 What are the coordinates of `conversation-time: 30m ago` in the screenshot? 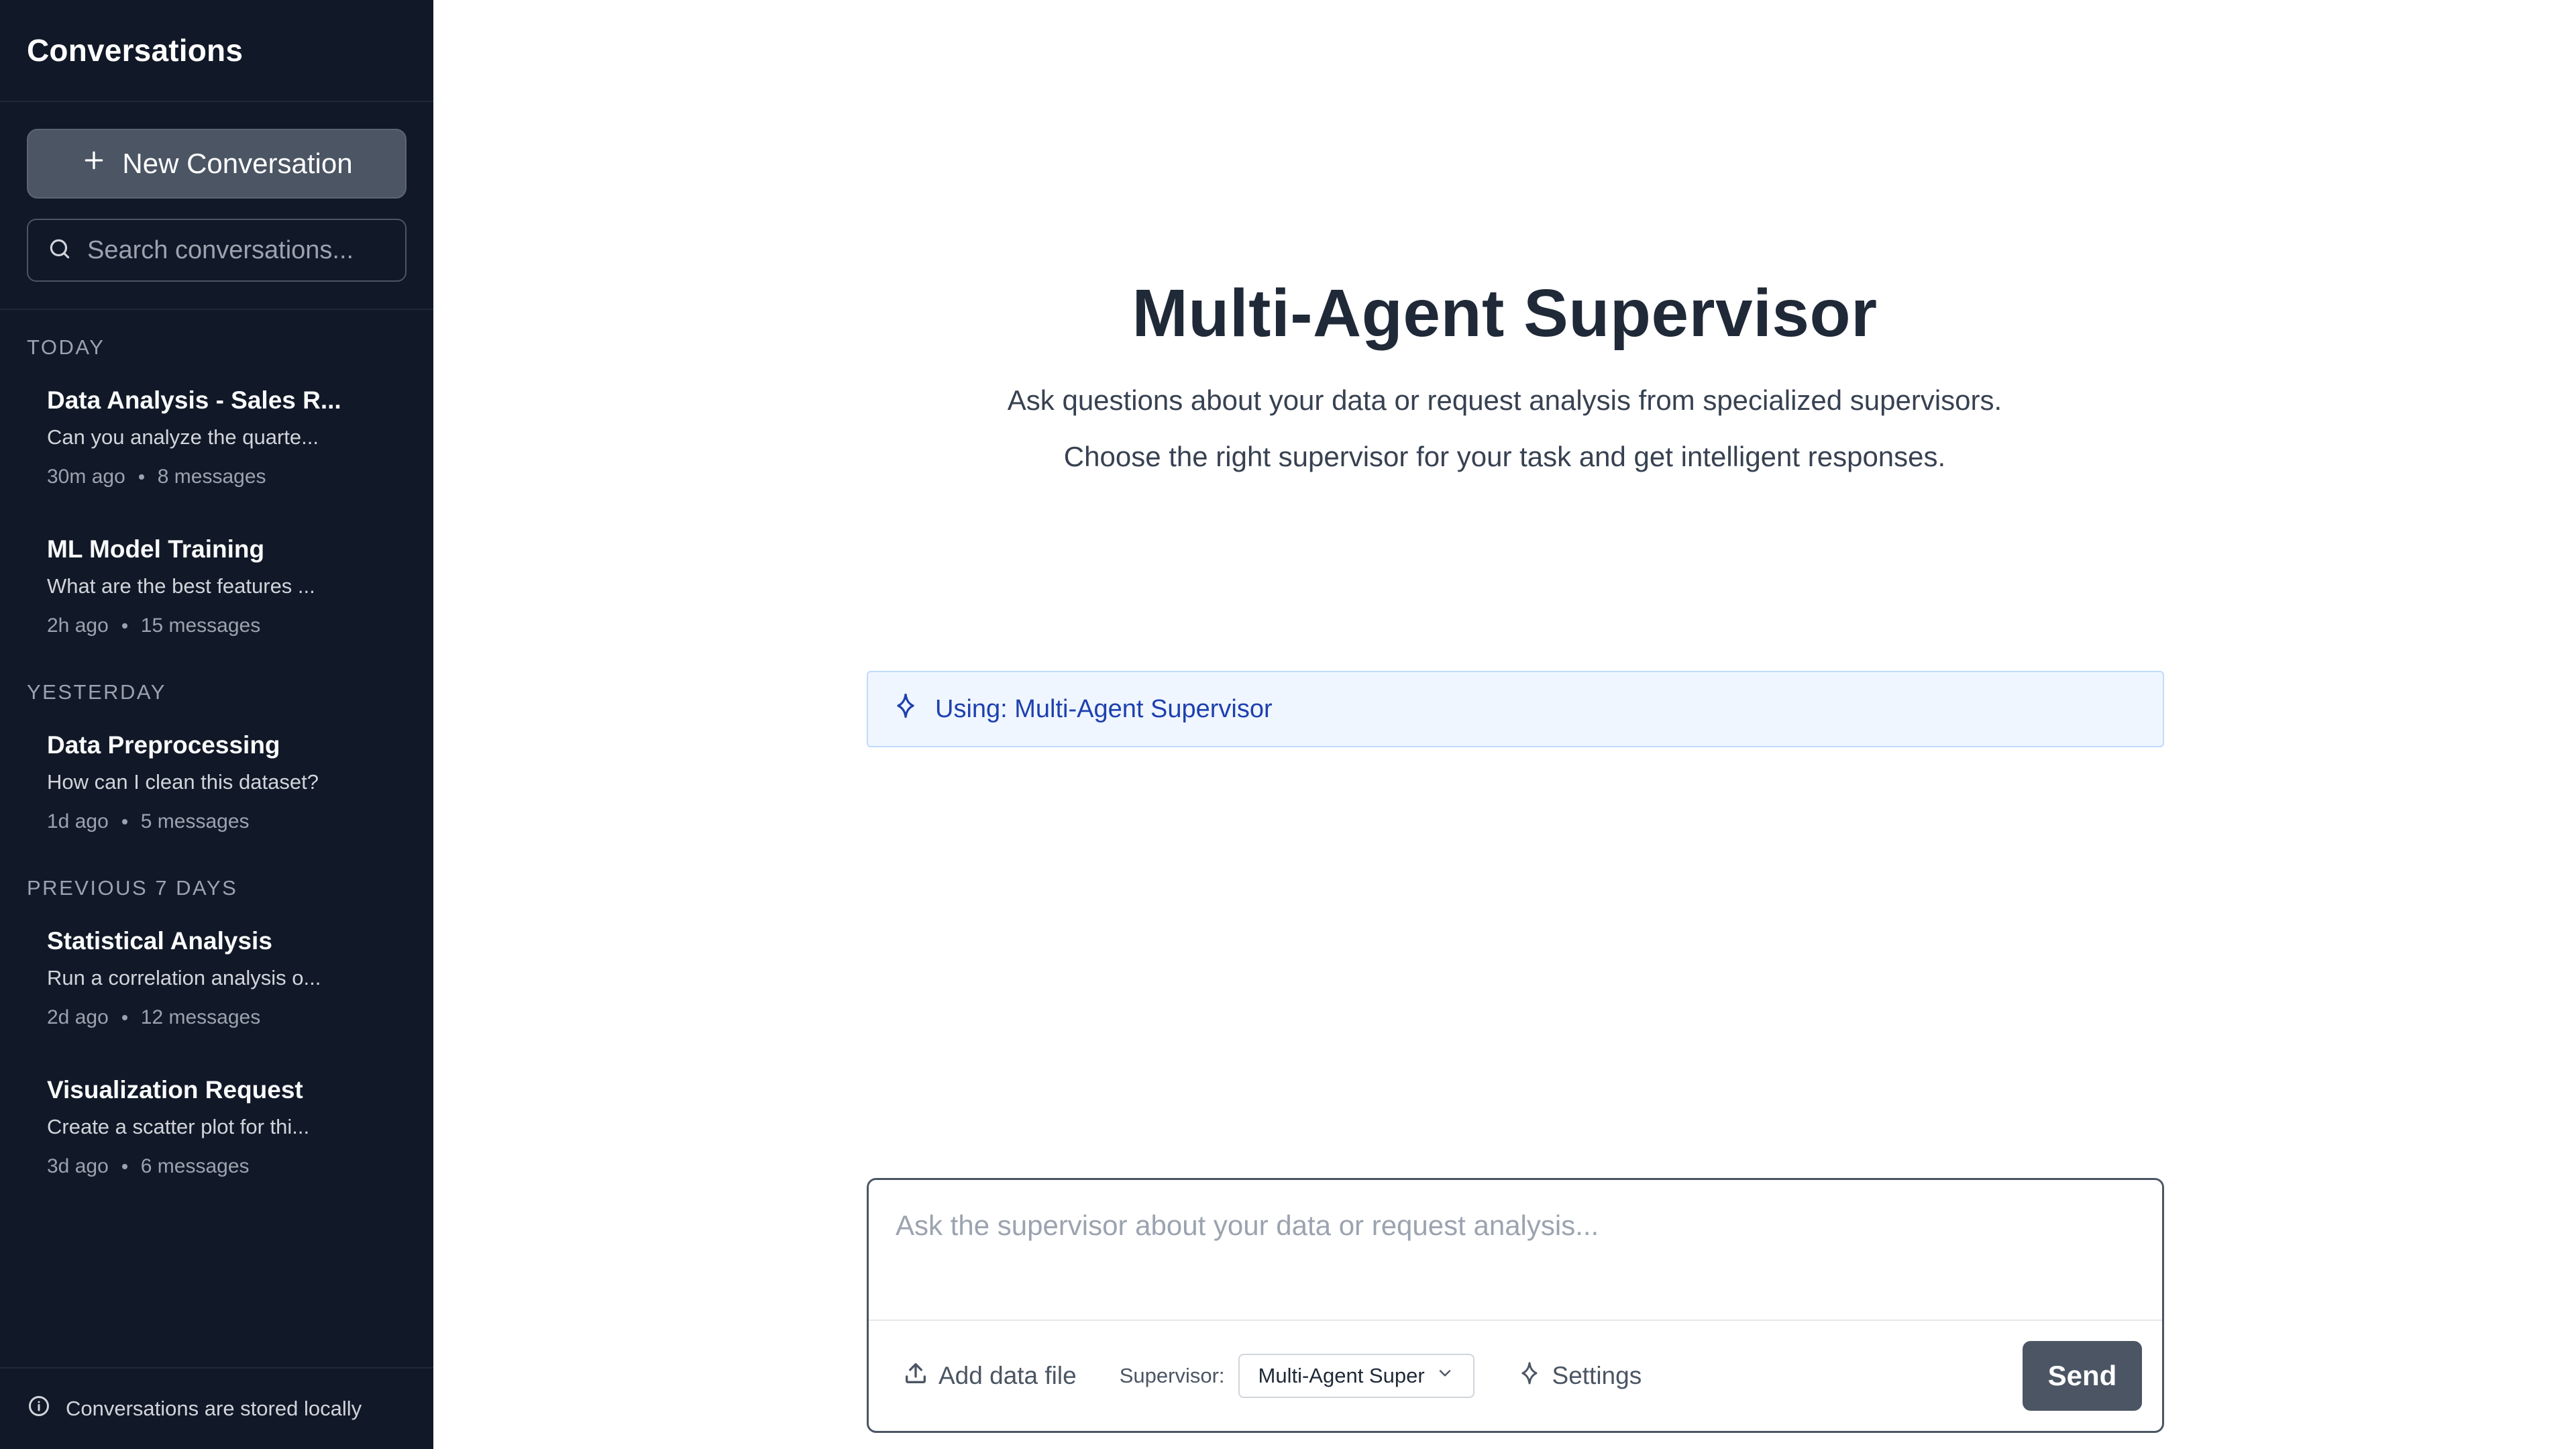 It's located at (86, 477).